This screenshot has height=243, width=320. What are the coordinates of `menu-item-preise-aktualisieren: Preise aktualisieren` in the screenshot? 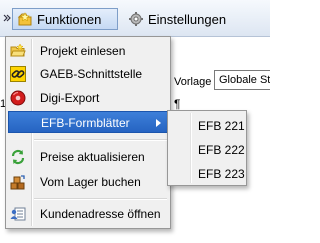 It's located at (88, 157).